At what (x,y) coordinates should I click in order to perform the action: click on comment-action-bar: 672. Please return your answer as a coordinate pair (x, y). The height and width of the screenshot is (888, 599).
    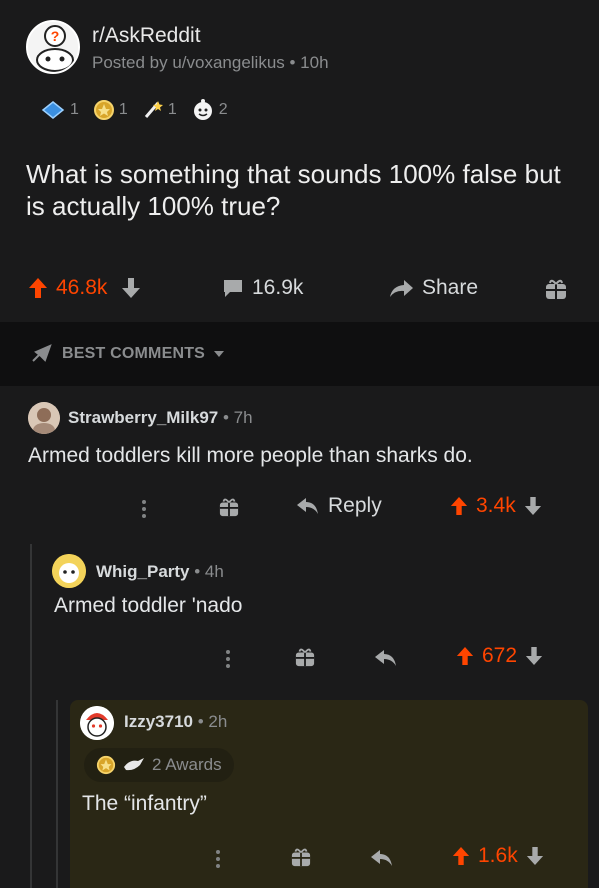
    Looking at the image, I should click on (299, 658).